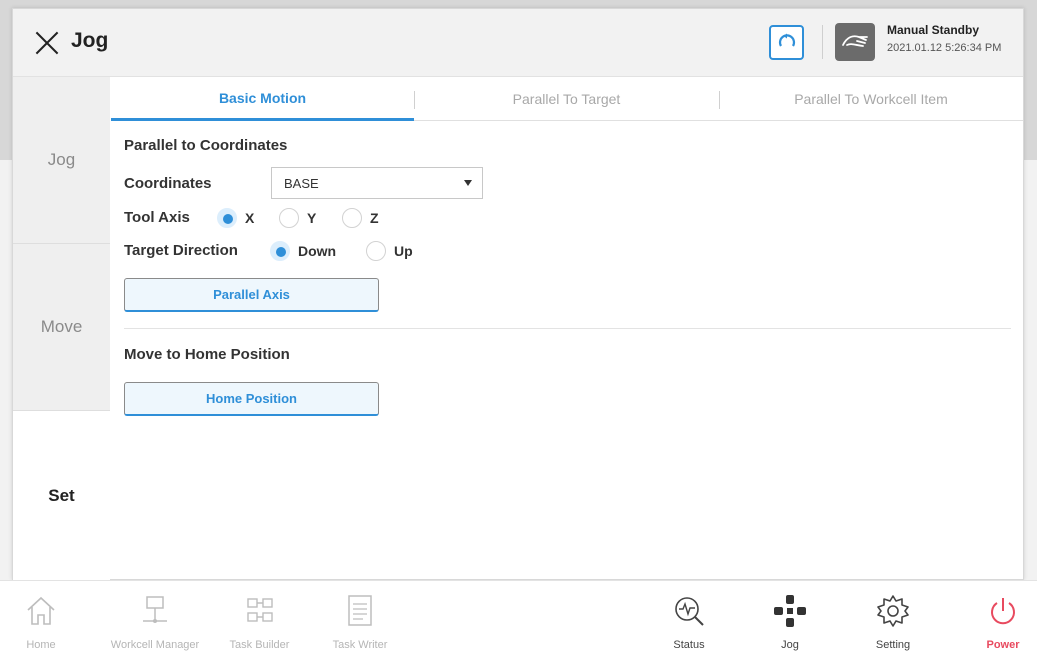 The width and height of the screenshot is (1037, 656). I want to click on dialog-title: Jog, so click(90, 40).